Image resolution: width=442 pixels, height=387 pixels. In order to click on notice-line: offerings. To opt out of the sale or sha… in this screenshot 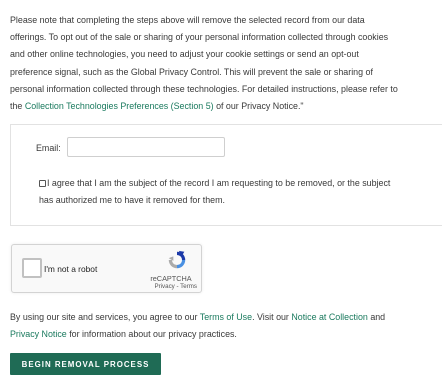, I will do `click(199, 37)`.